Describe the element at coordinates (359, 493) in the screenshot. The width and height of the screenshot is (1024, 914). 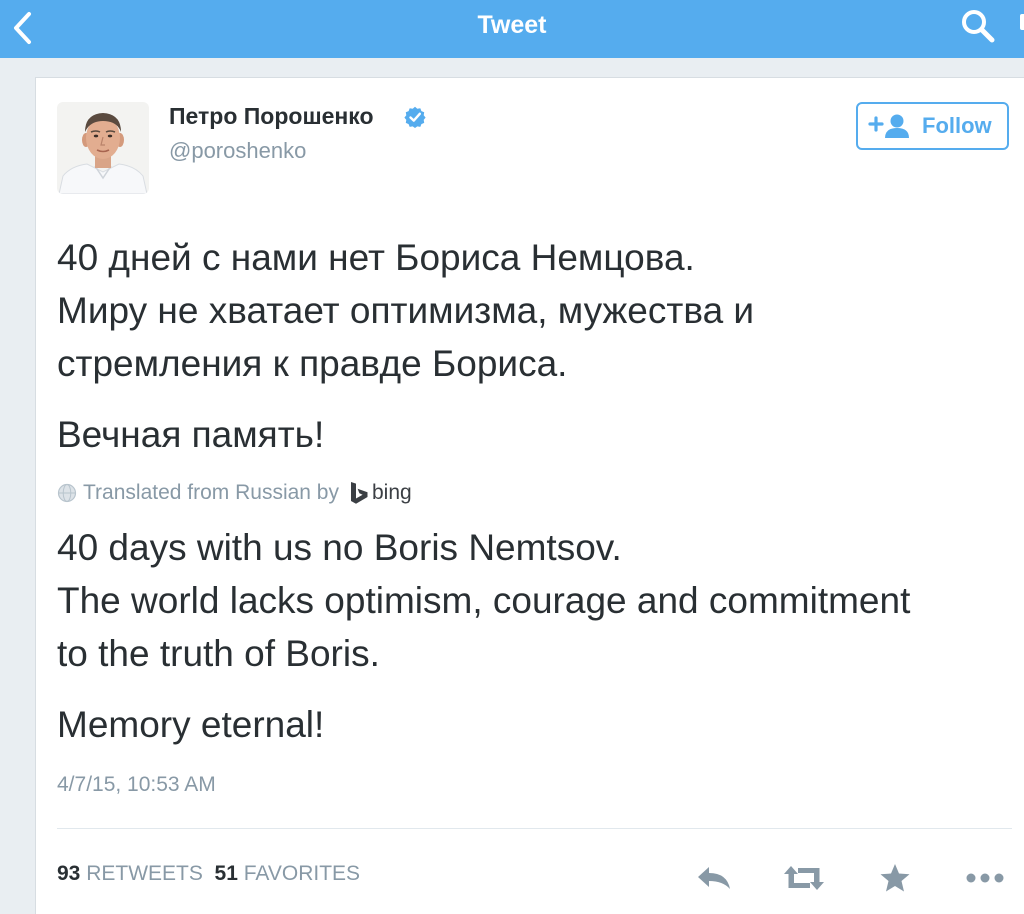
I see `bing-logo-icon` at that location.